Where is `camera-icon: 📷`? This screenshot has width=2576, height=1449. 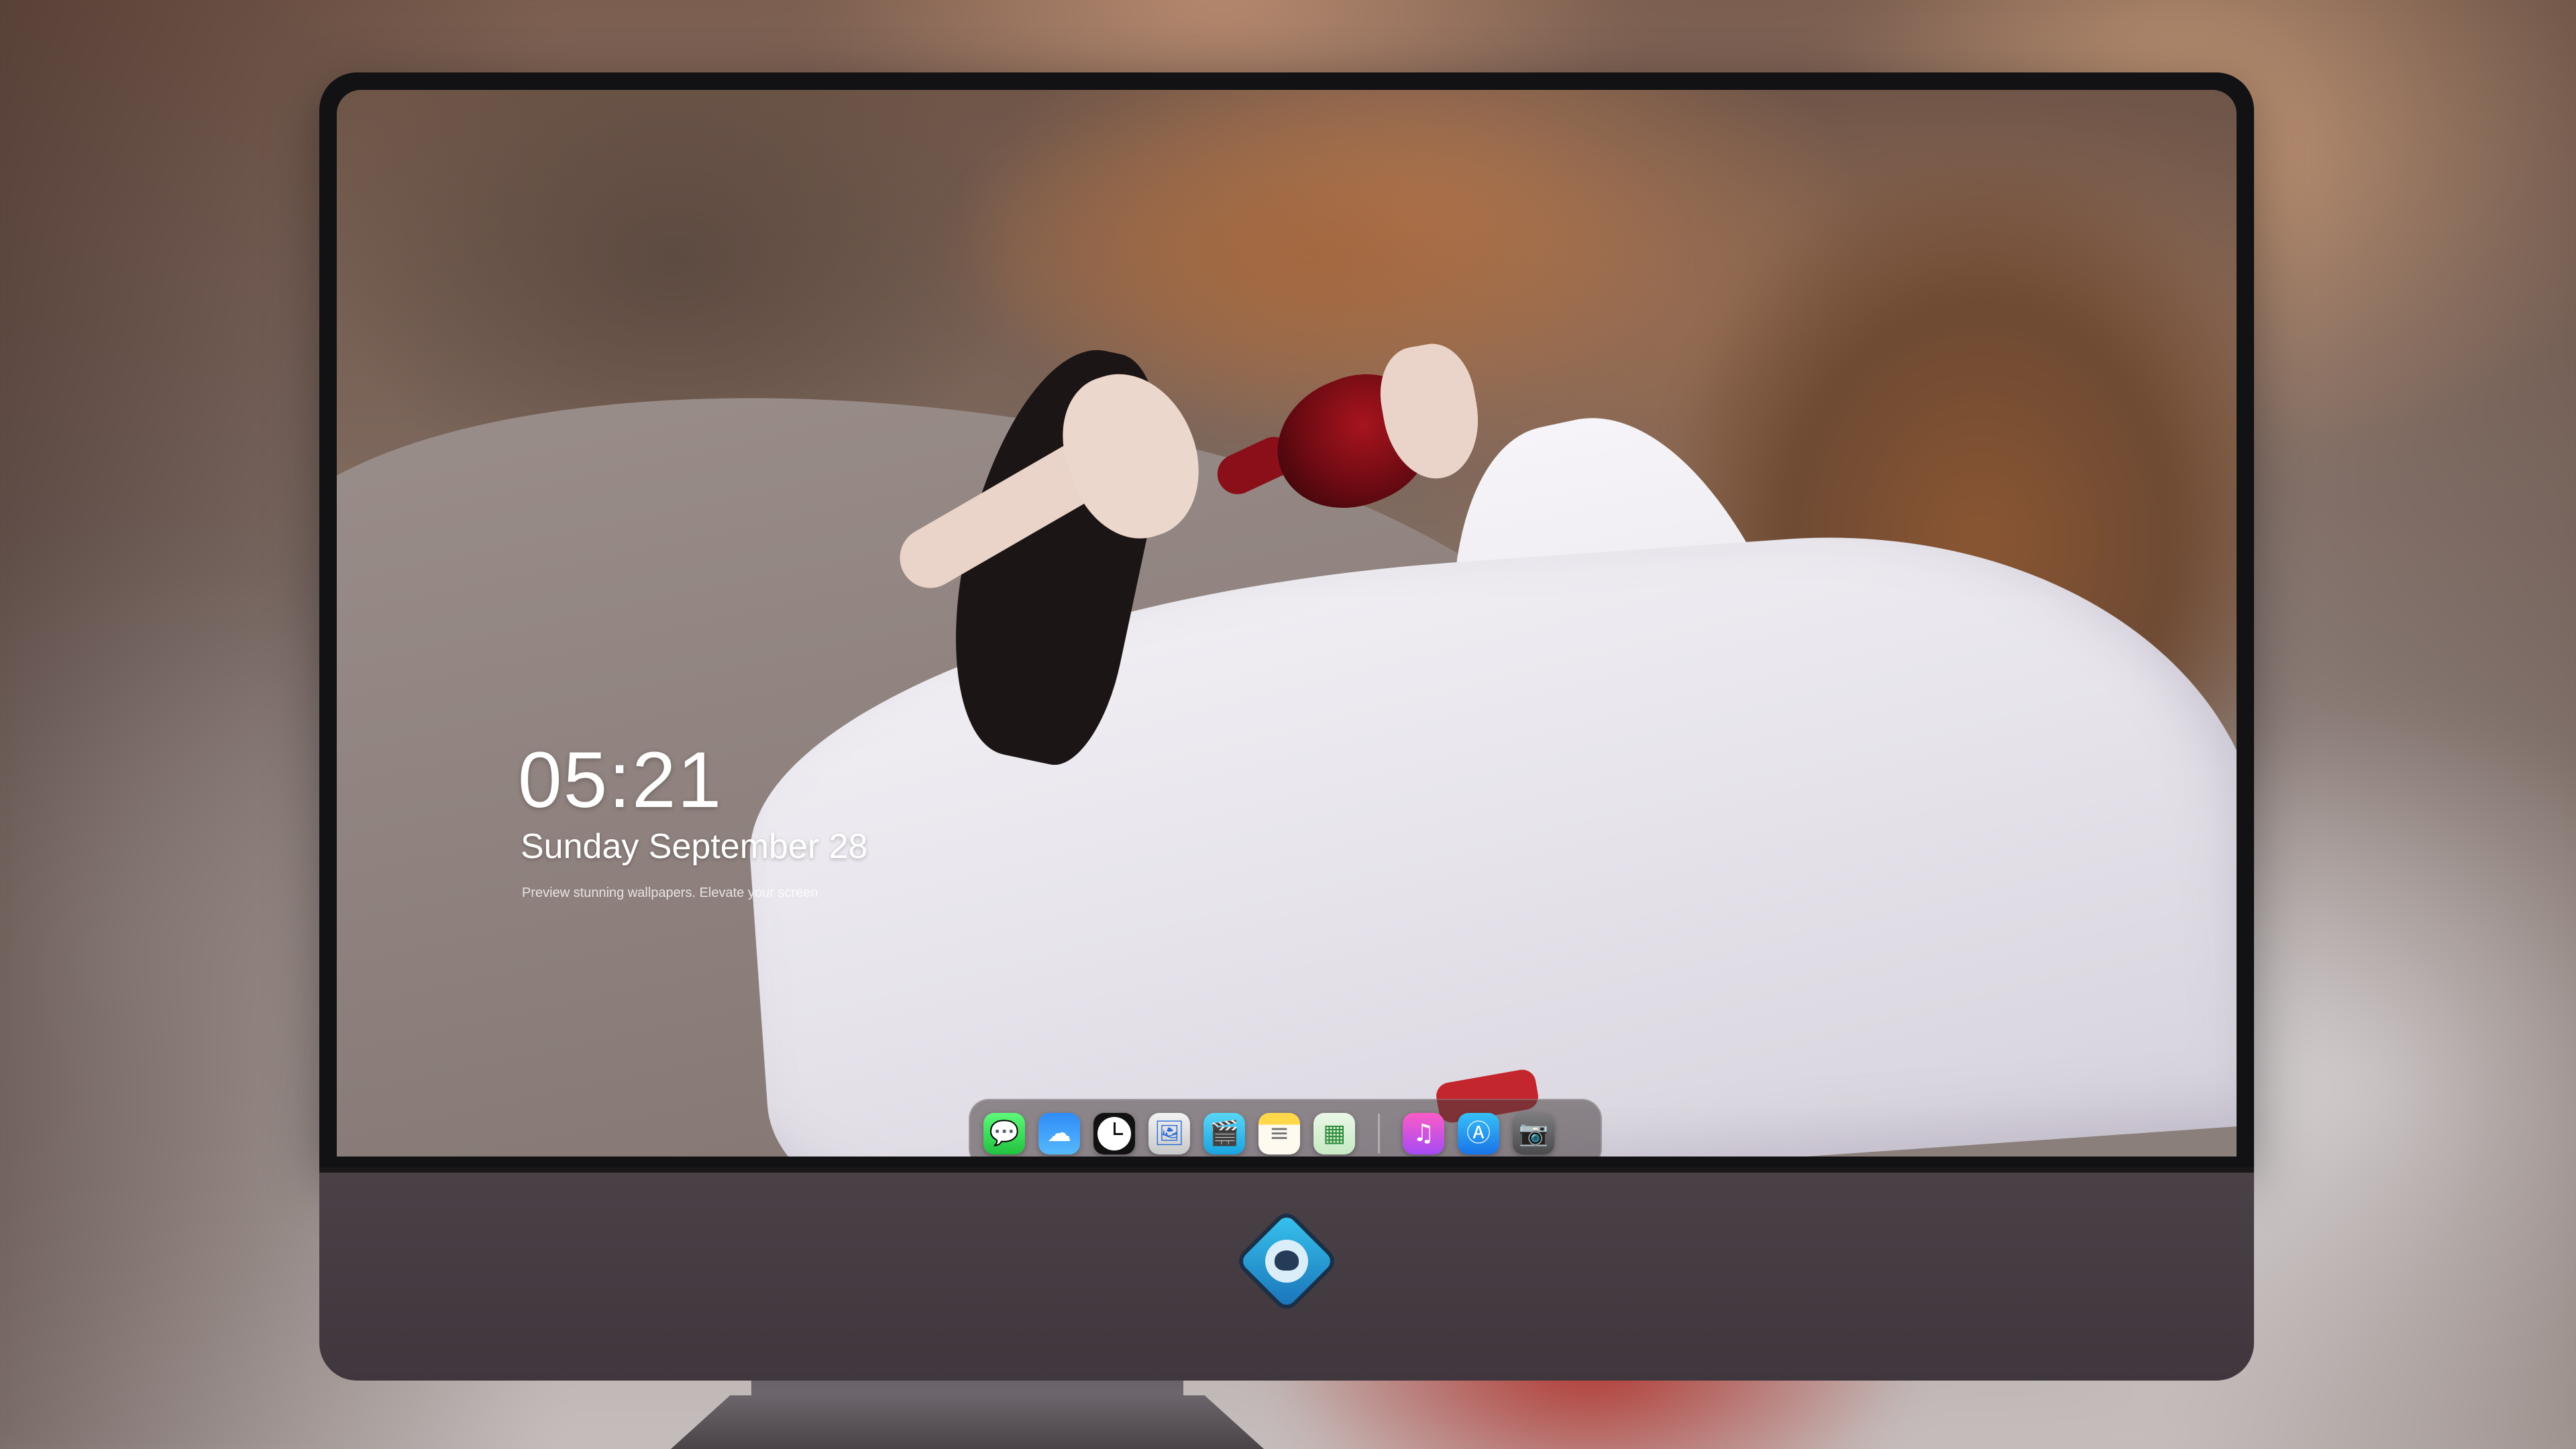 camera-icon: 📷 is located at coordinates (1533, 1134).